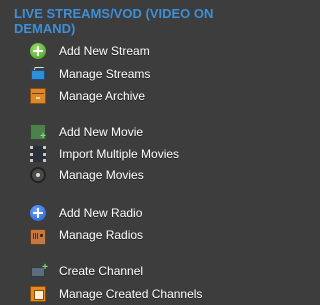 This screenshot has width=320, height=305. I want to click on film-reel-icon, so click(38, 175).